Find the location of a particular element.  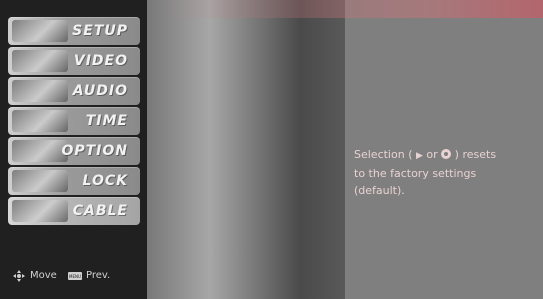

info-line-1-suffix: ) resets is located at coordinates (475, 154).